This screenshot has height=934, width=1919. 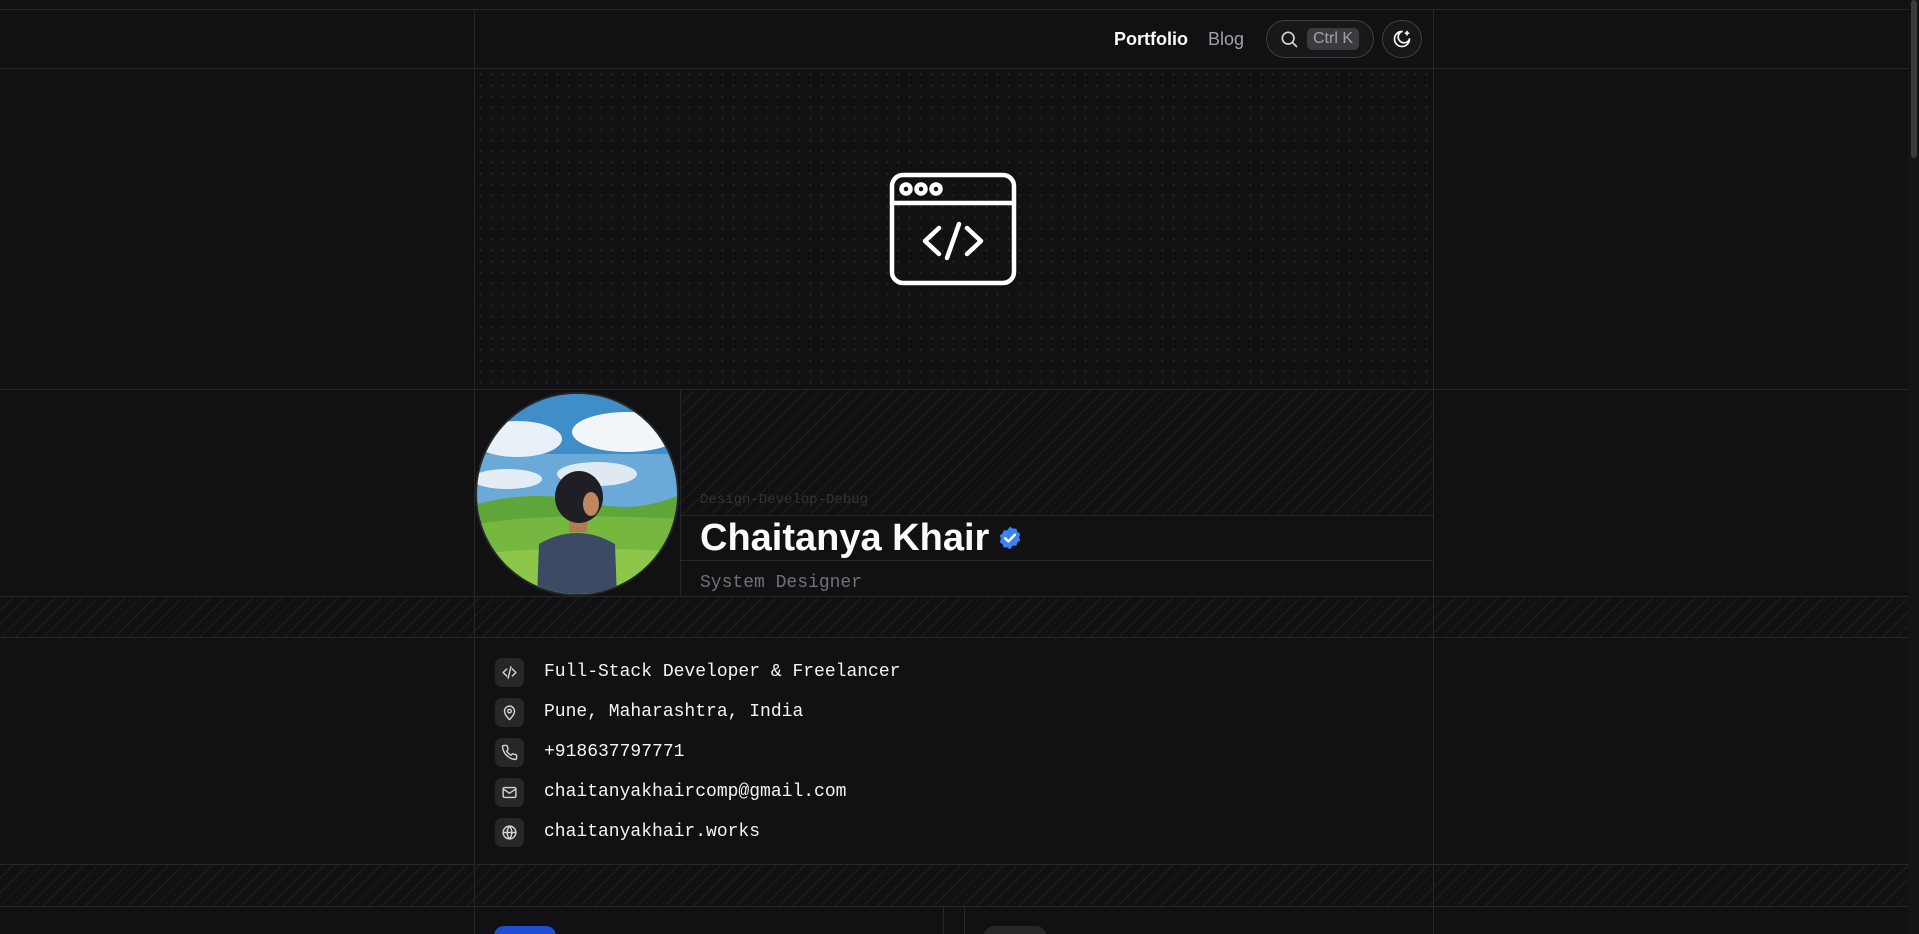 I want to click on info-text: chaitanyakhair.works, so click(x=652, y=832).